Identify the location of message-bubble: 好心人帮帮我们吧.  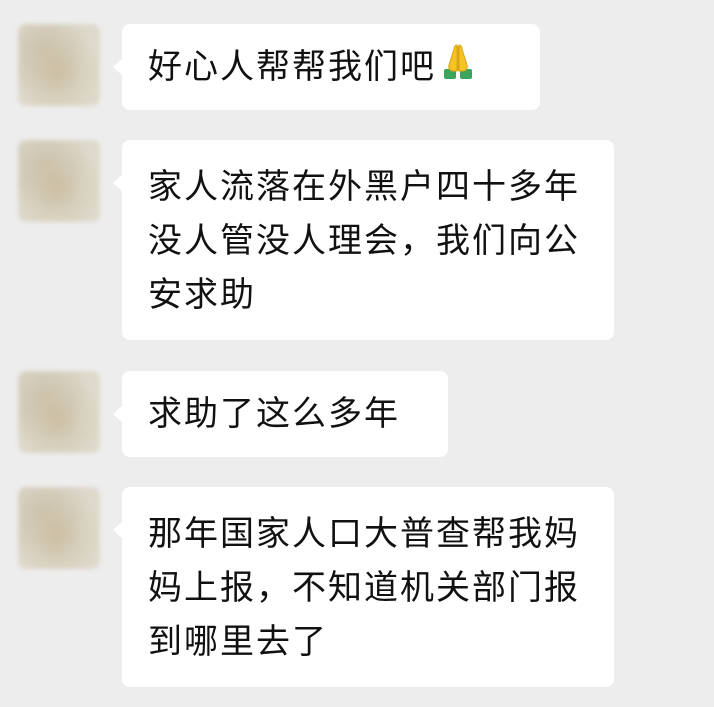
(326, 67).